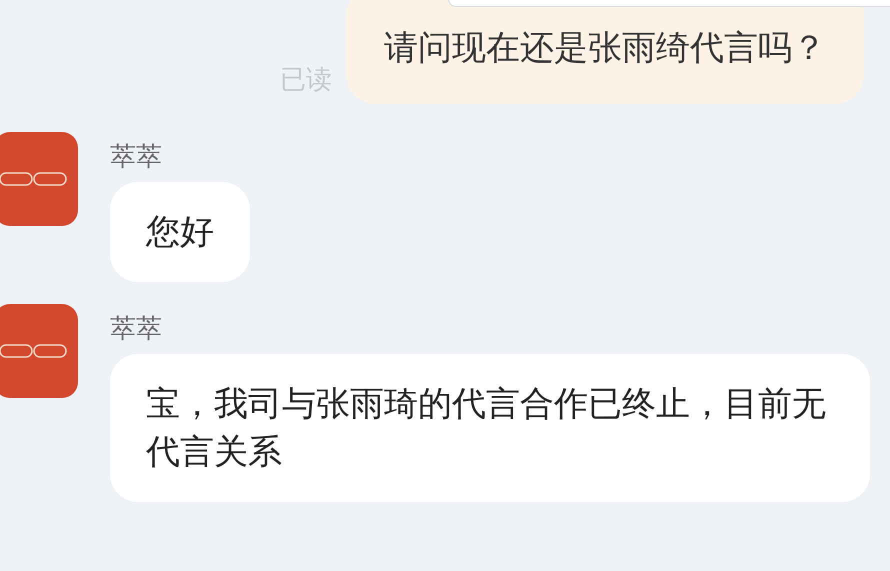 This screenshot has height=571, width=890. What do you see at coordinates (605, 52) in the screenshot?
I see `outgoing-bubble: 请问现在还是张雨绮代言吗？` at bounding box center [605, 52].